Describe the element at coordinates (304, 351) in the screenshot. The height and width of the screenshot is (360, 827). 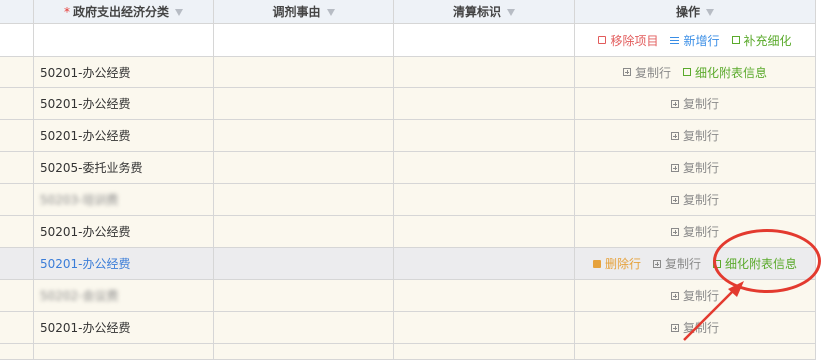
I see `reason-cell` at that location.